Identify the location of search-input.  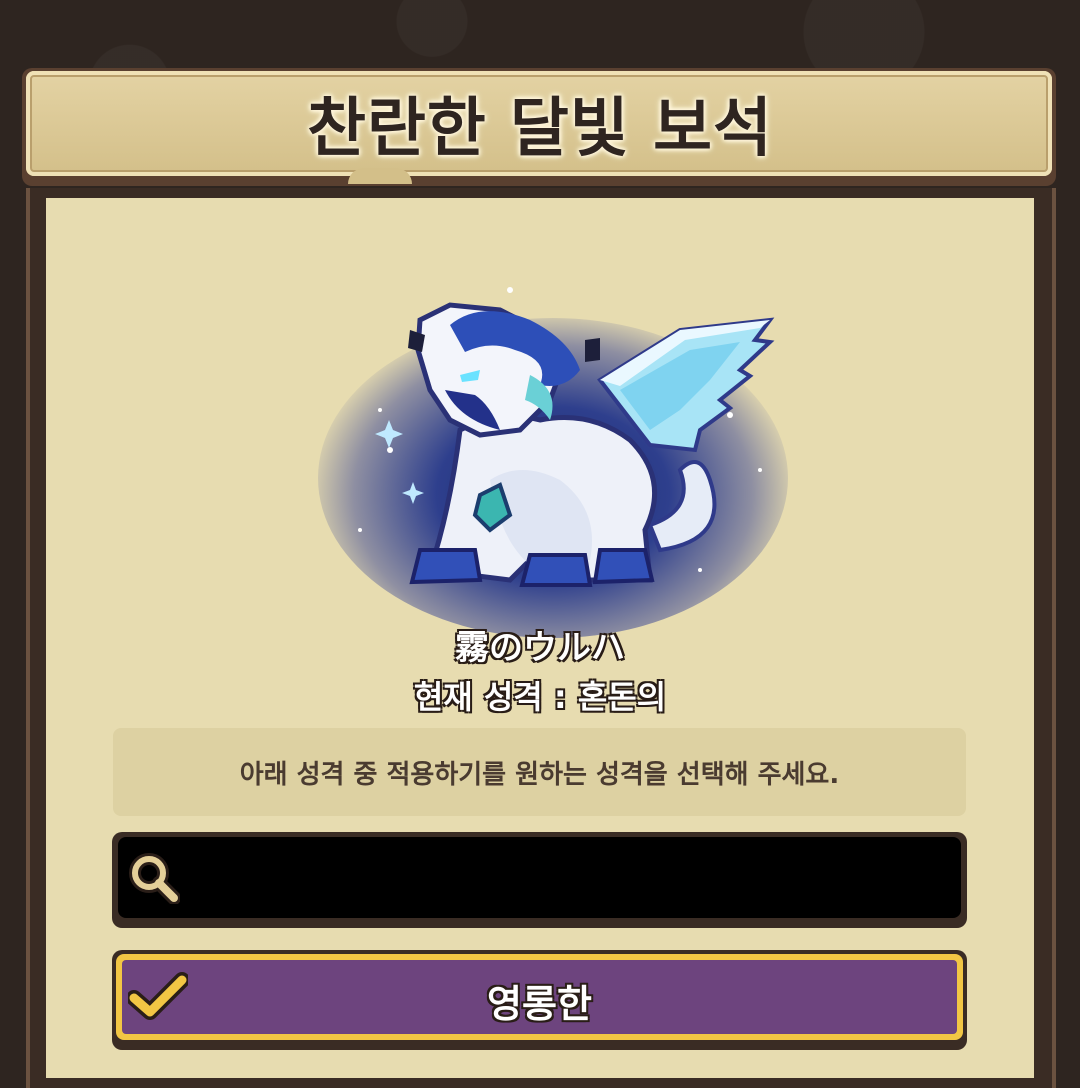
(539, 877).